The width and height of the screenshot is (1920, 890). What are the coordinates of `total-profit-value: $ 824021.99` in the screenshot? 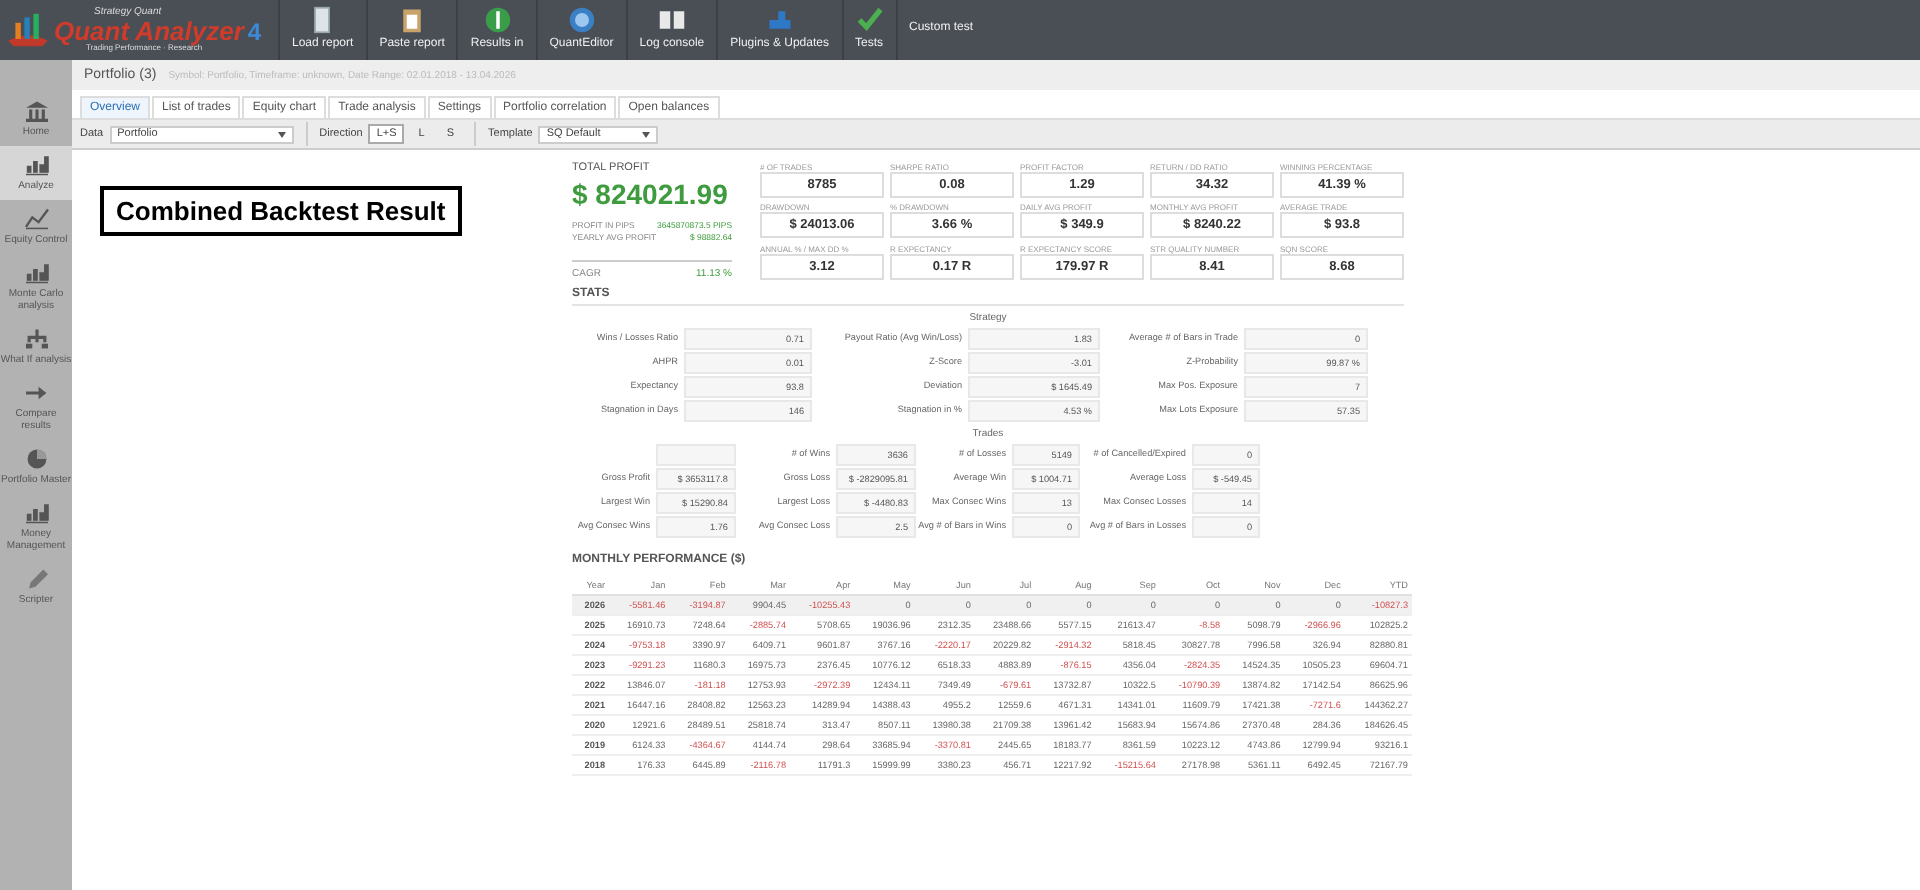 It's located at (651, 194).